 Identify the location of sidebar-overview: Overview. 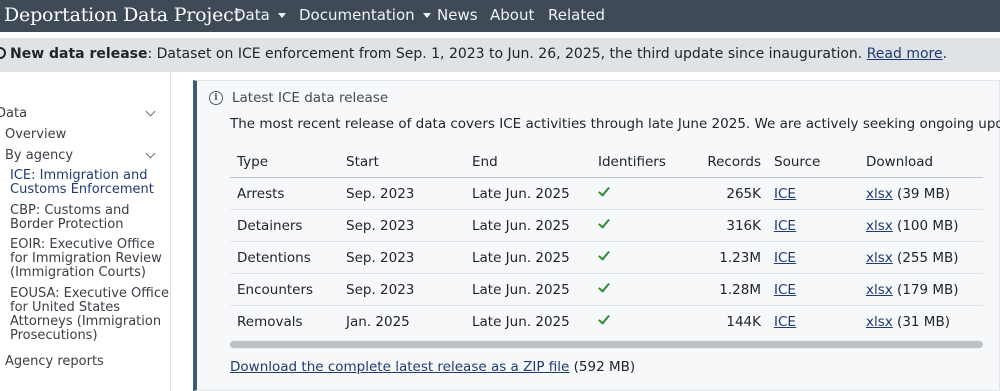
(35, 135).